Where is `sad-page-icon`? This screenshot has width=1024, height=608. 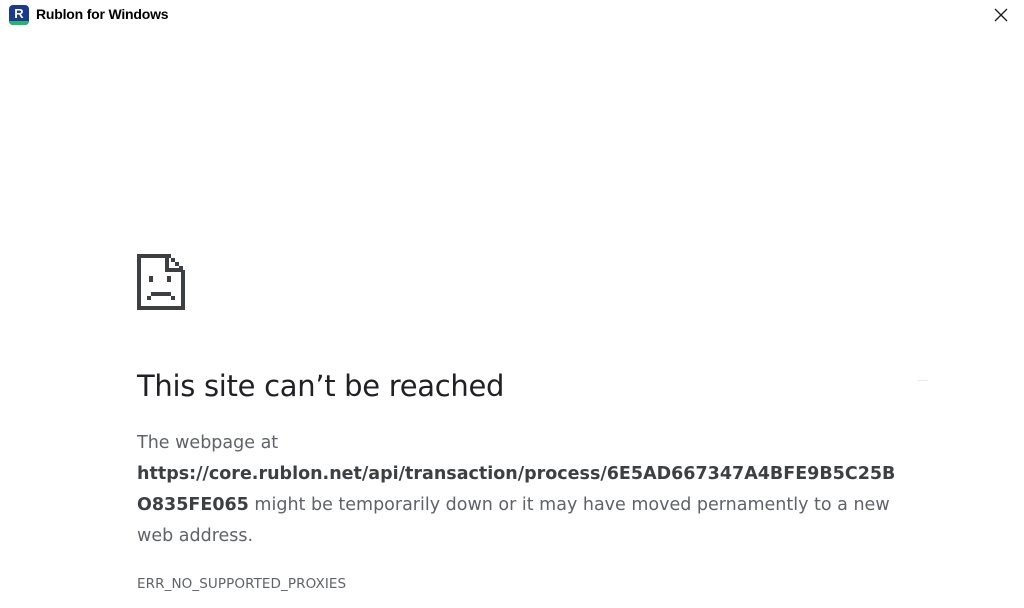
sad-page-icon is located at coordinates (161, 282).